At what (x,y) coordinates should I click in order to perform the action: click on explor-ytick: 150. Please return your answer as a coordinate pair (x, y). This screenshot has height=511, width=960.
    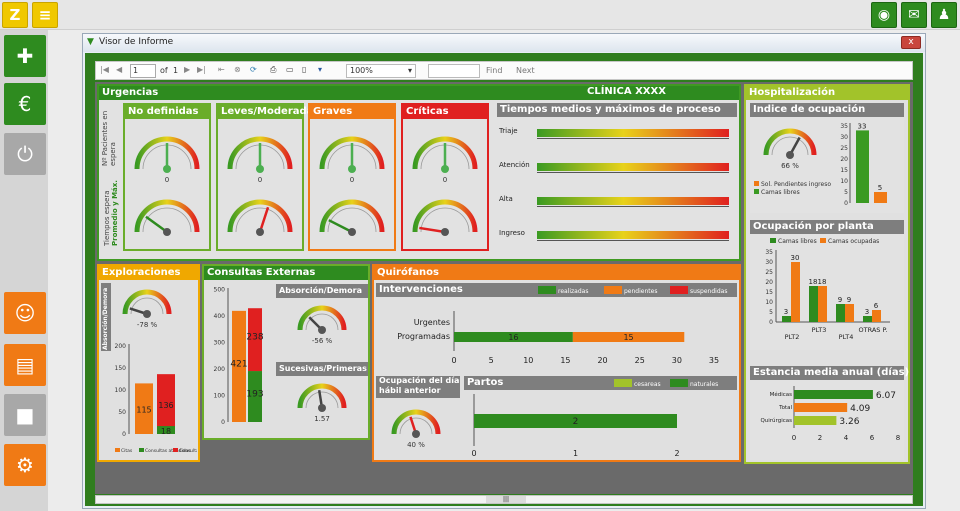
    Looking at the image, I should click on (121, 368).